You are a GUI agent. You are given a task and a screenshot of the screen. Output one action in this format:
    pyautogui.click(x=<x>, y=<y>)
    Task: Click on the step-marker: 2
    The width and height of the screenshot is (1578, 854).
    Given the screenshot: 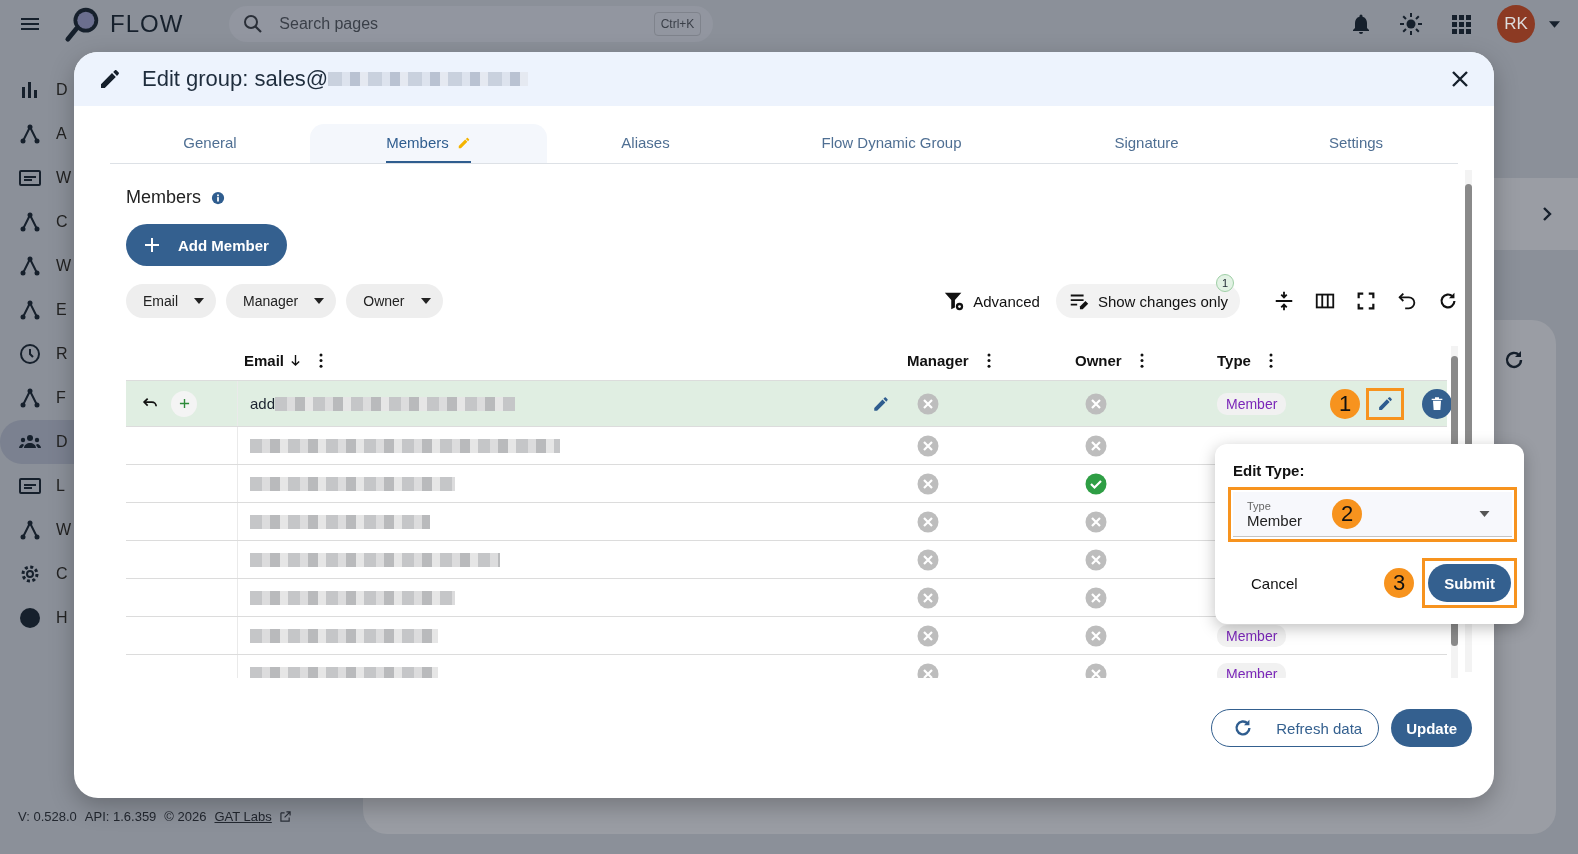 What is the action you would take?
    pyautogui.click(x=1347, y=514)
    